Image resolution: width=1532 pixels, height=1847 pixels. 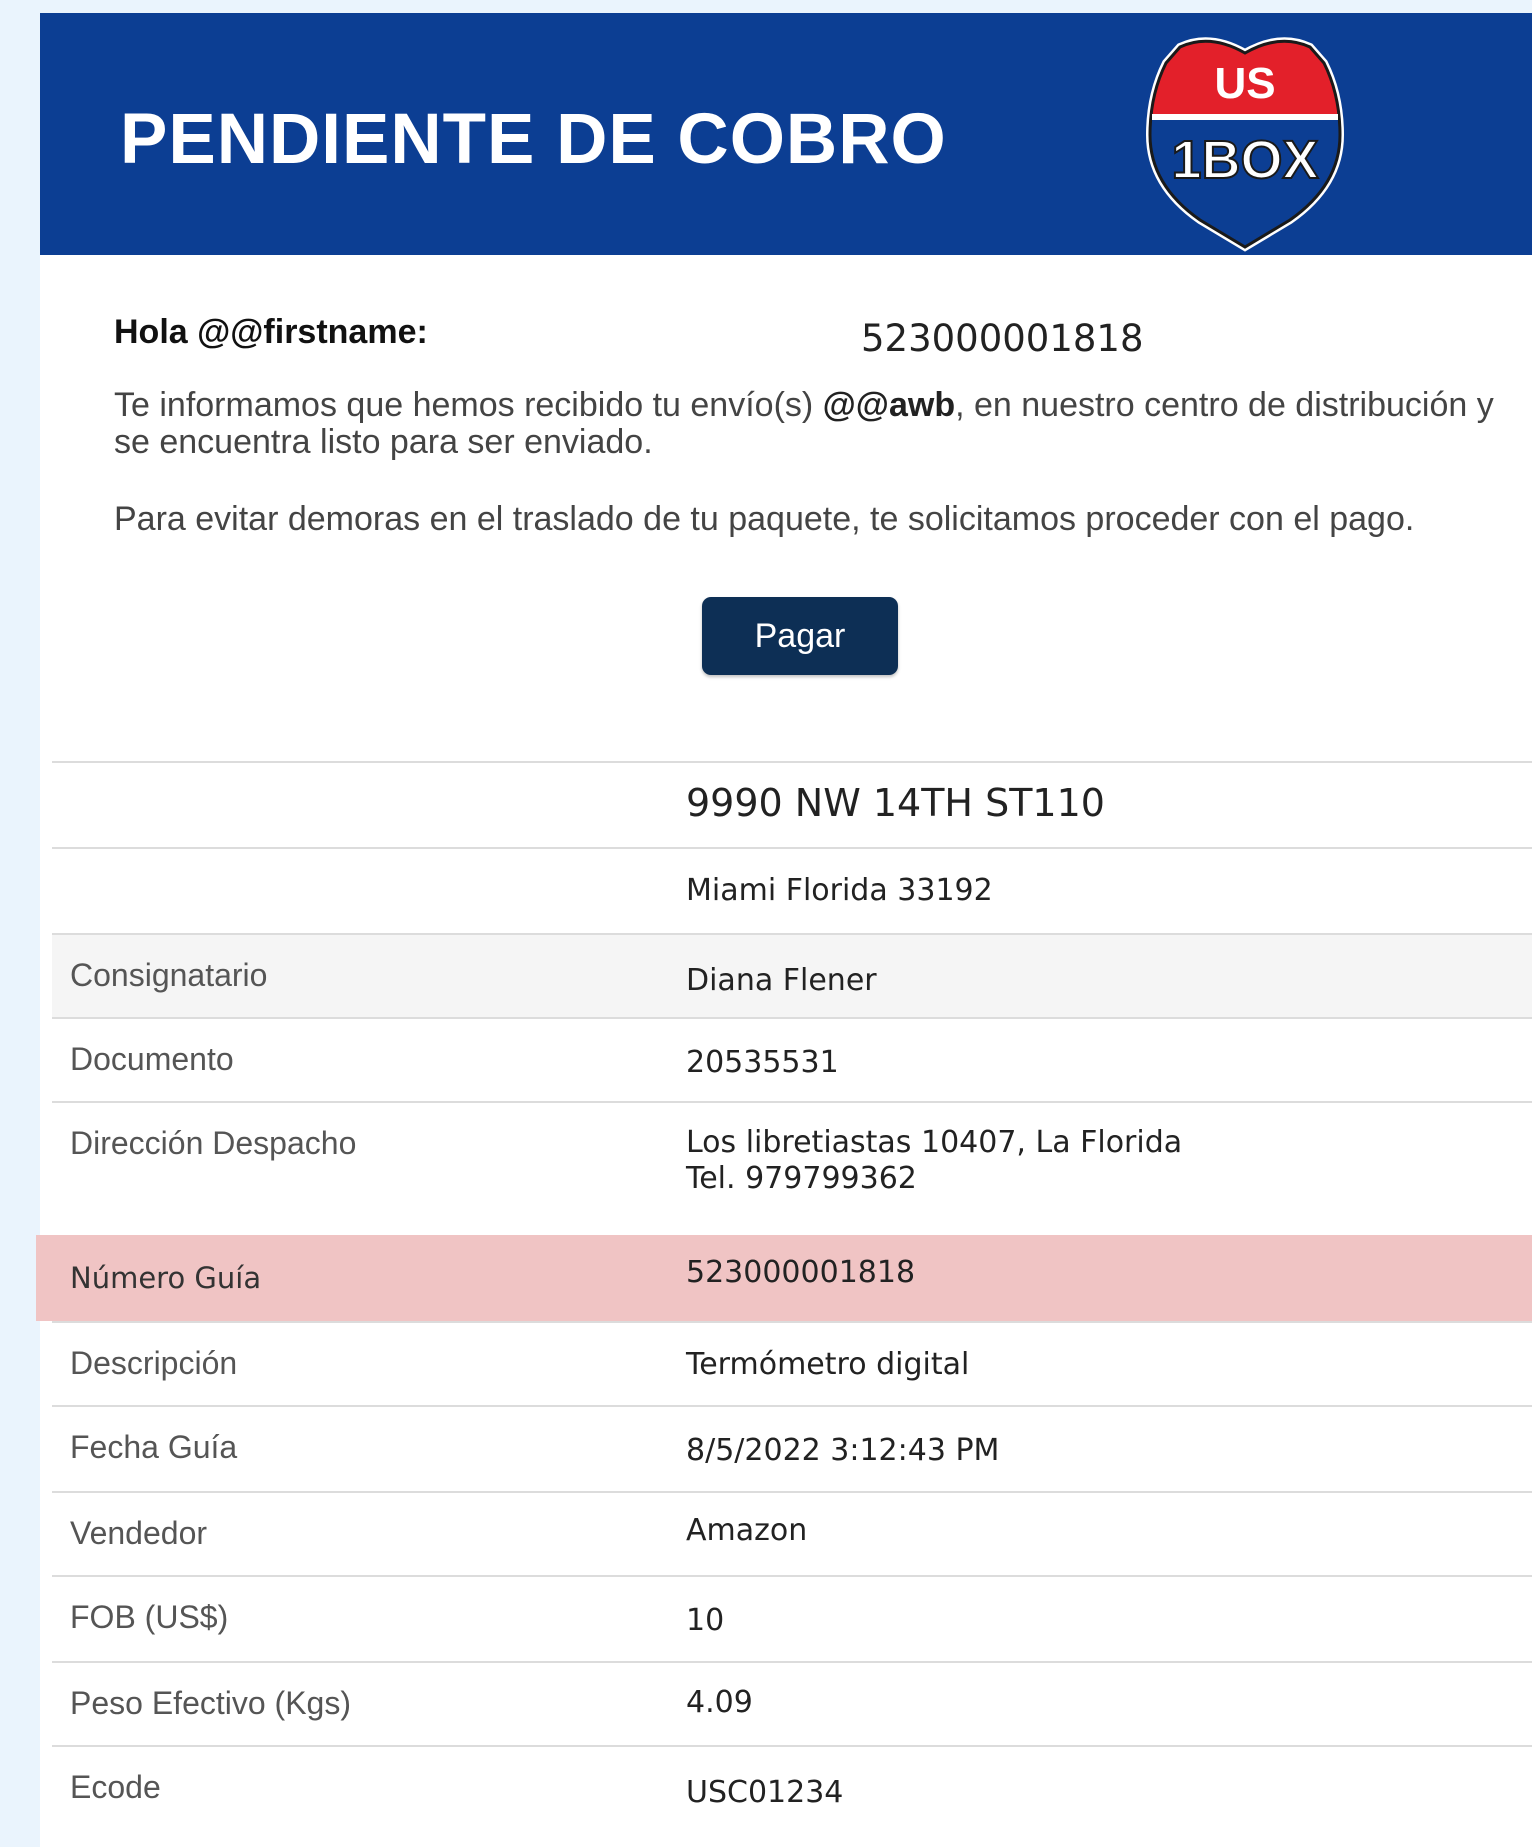 I want to click on awb-number: 523000001818, so click(x=1002, y=338).